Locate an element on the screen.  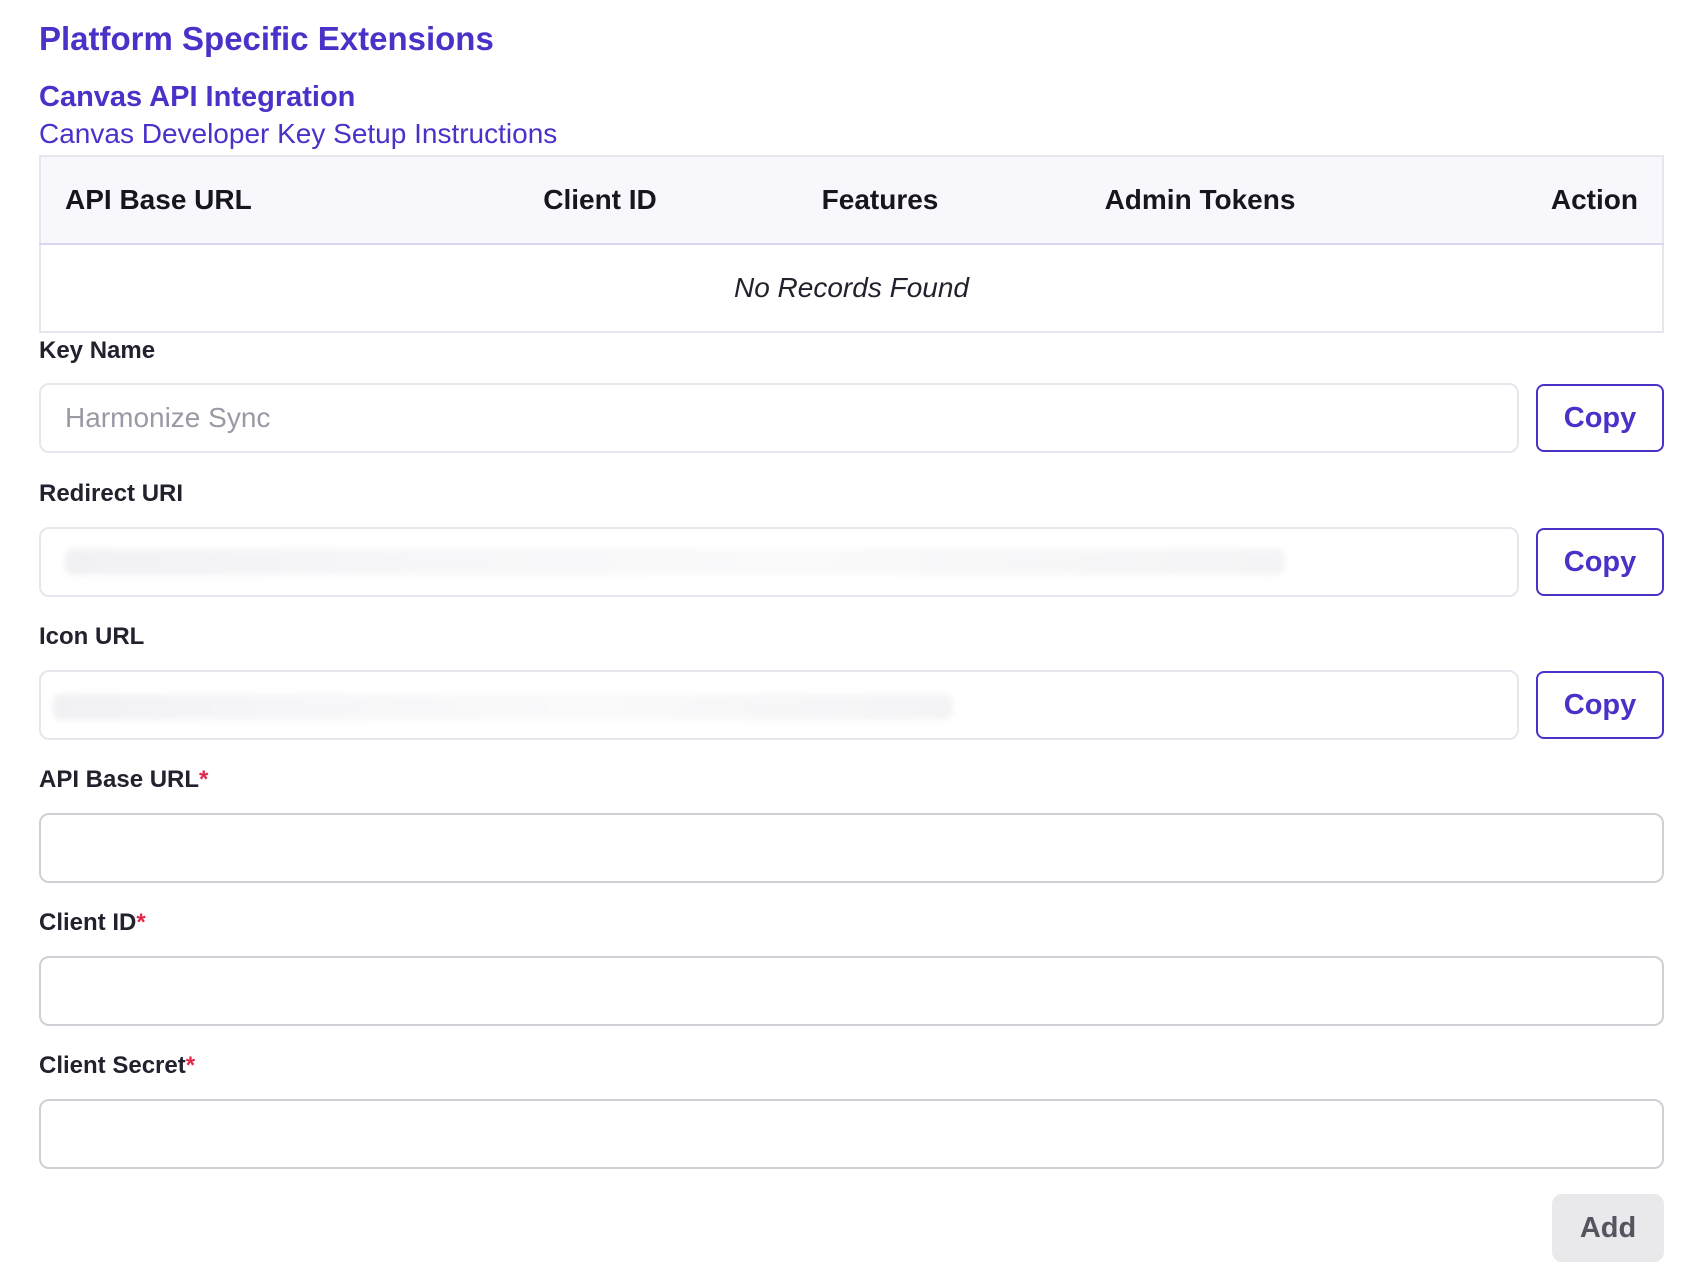
client-secret-label-text: Client Secret is located at coordinates (112, 1065).